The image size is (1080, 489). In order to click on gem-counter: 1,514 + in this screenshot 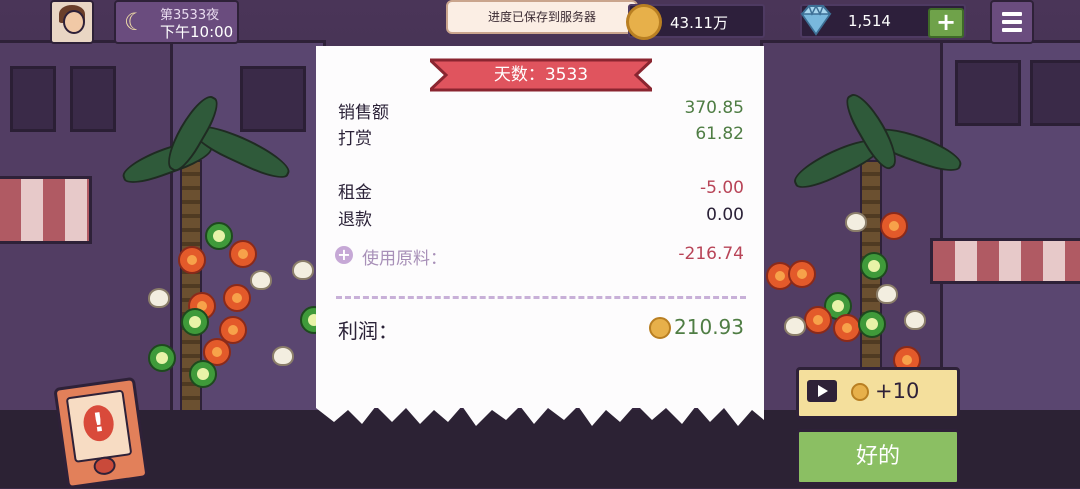, I will do `click(883, 21)`.